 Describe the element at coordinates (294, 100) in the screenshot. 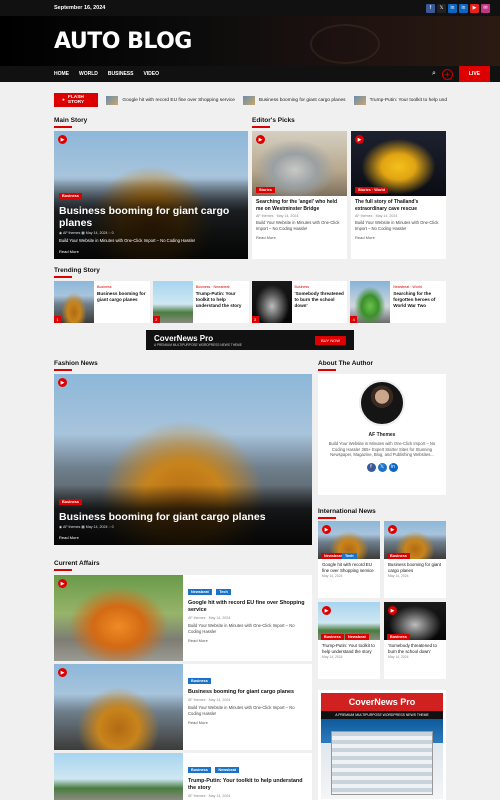

I see `ticker-item: Business booming for giant cargo planes` at that location.